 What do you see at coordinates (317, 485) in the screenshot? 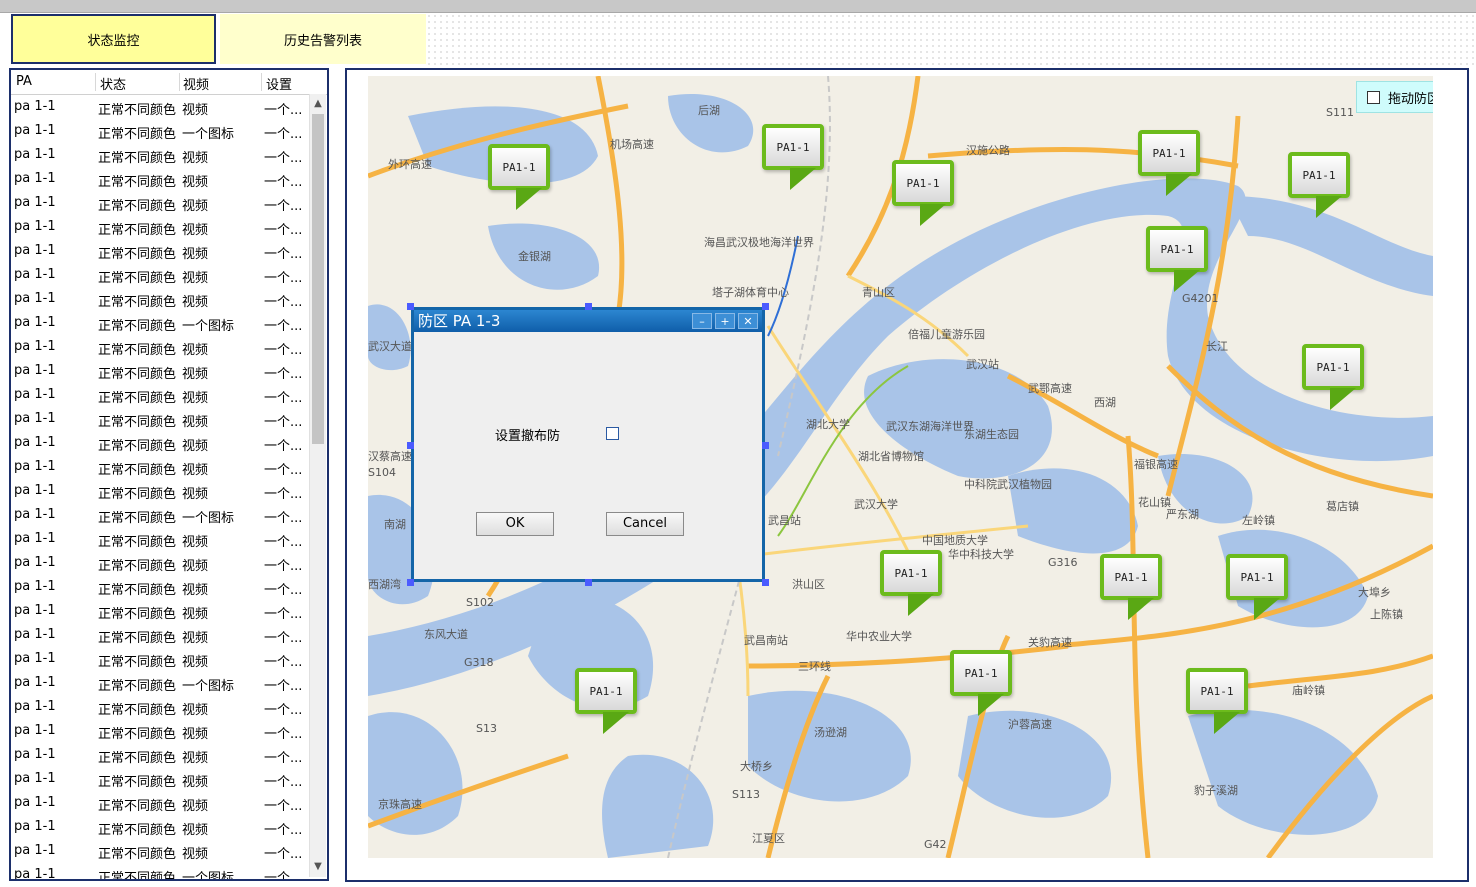
I see `list-scrollbar: ▲ ▼` at bounding box center [317, 485].